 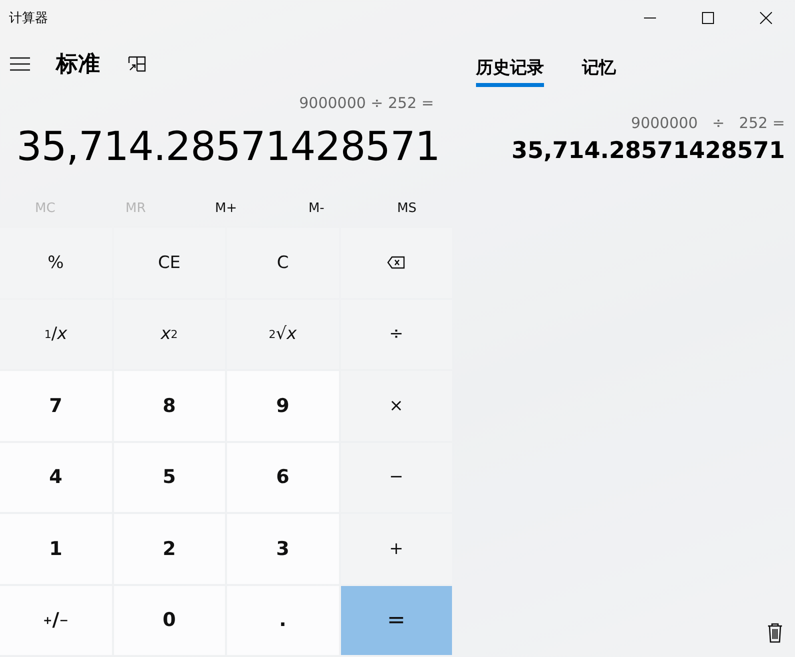 What do you see at coordinates (708, 123) in the screenshot?
I see `history-expression: 9000000 ÷ 252 =` at bounding box center [708, 123].